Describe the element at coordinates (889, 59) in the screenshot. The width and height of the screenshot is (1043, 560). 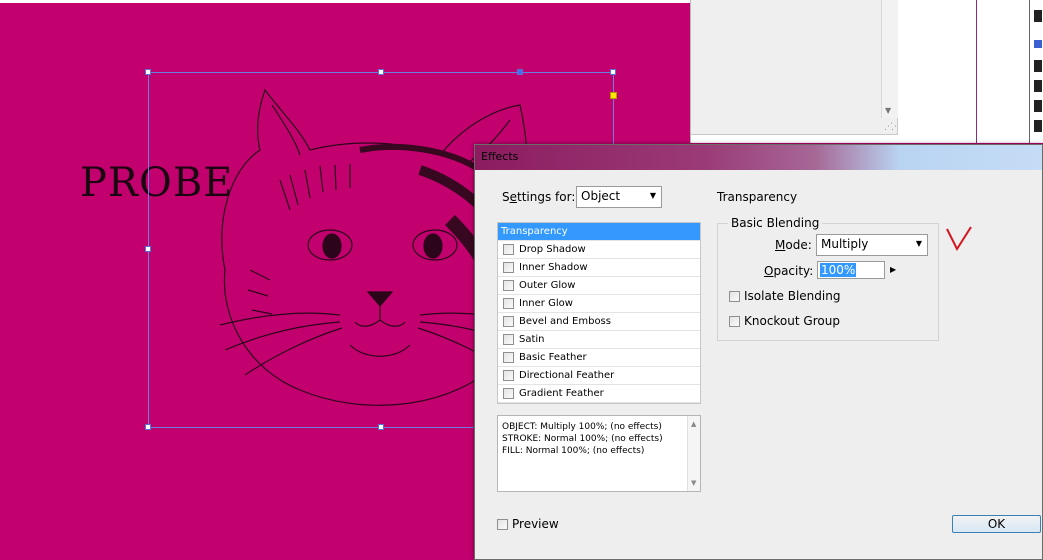
I see `panel-scrollbar: ▼` at that location.